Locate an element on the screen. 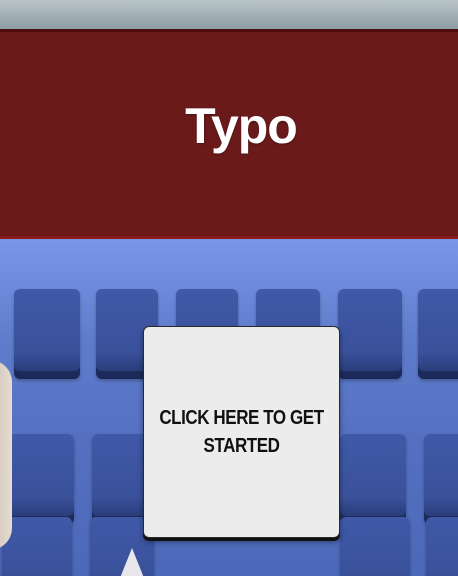  get-started-label: CLICK HERE TO GET STARTED is located at coordinates (241, 432).